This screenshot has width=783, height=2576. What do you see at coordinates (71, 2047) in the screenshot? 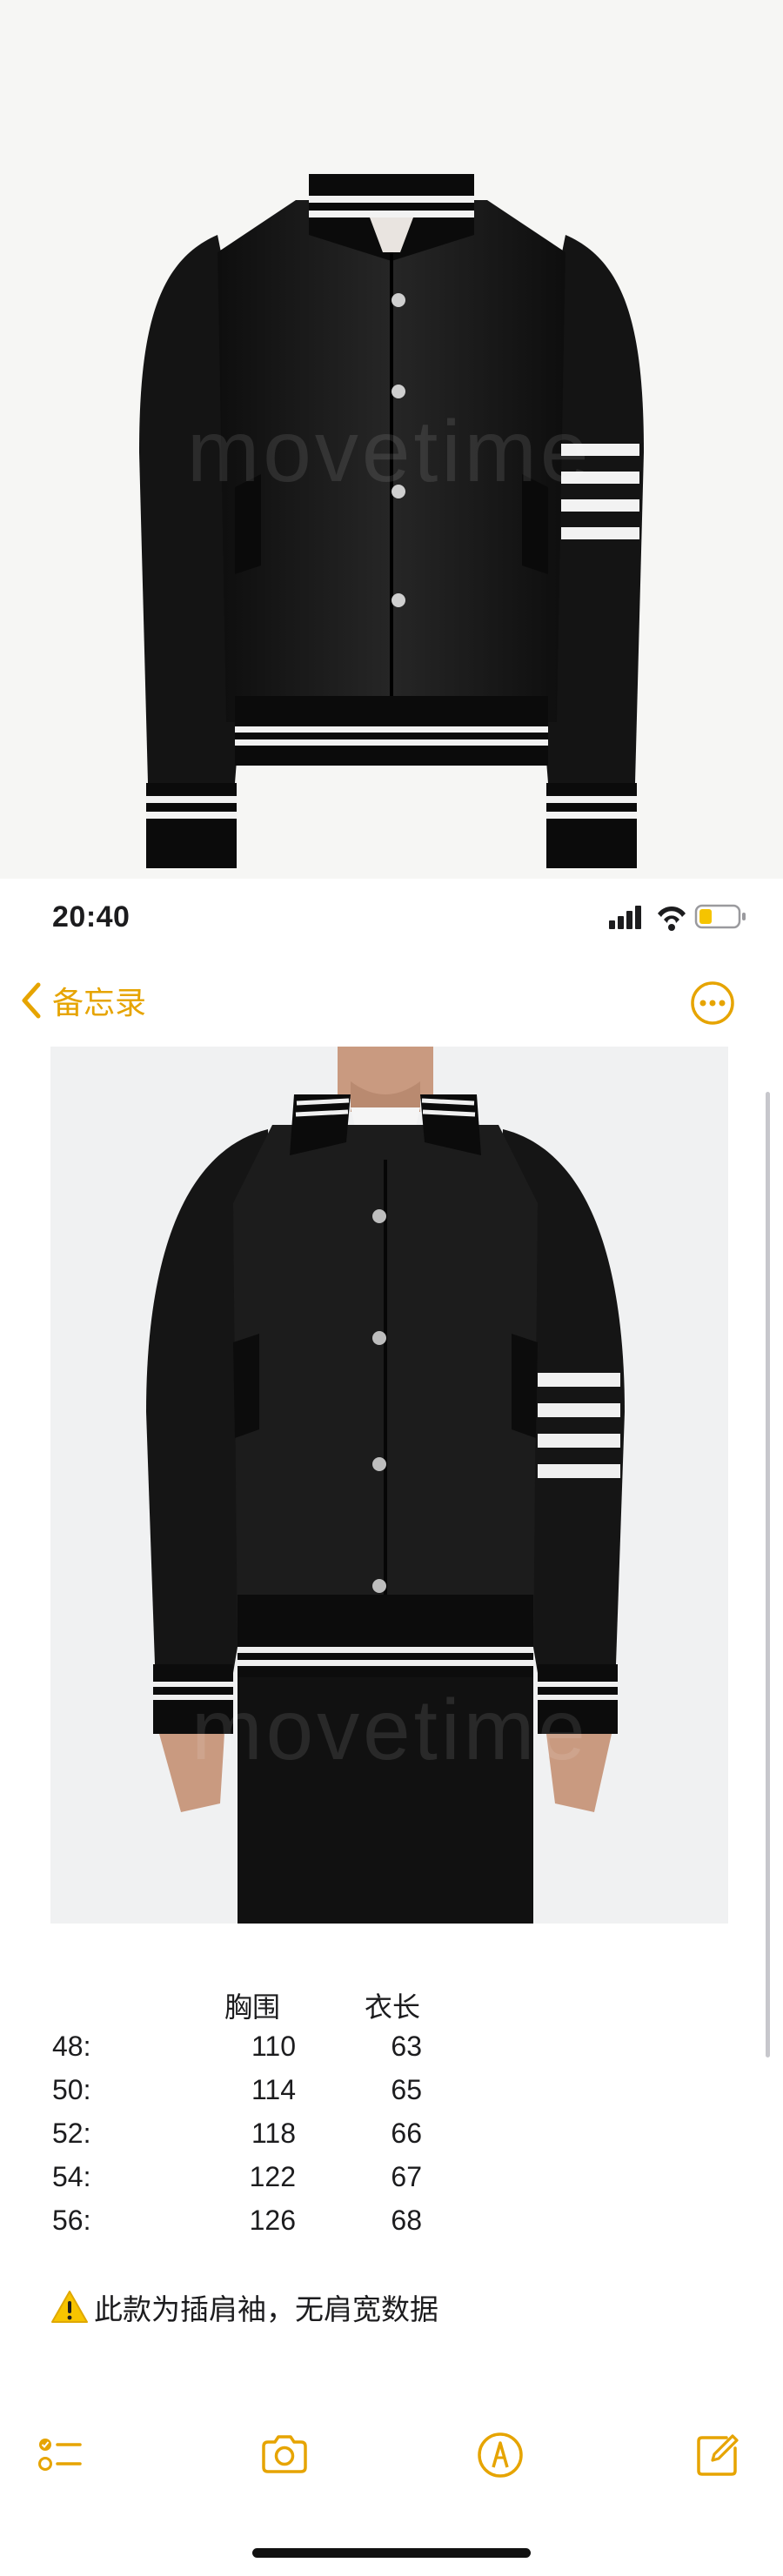
I see `row-size: 48:` at bounding box center [71, 2047].